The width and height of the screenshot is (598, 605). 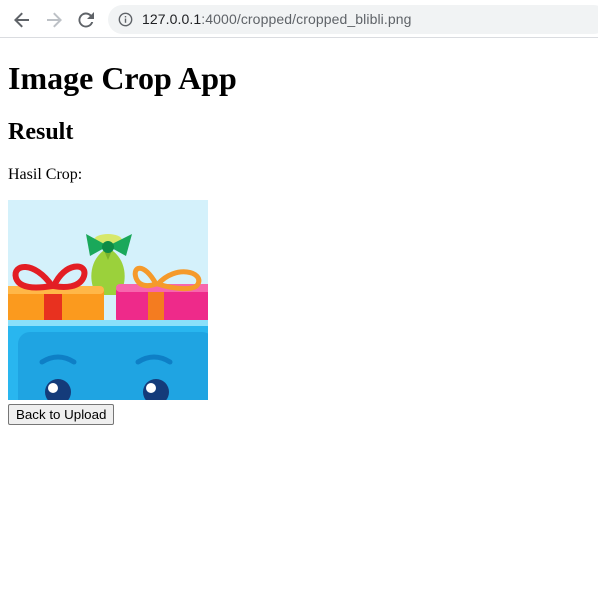 I want to click on url-host: 127.0.0.1, so click(x=172, y=19).